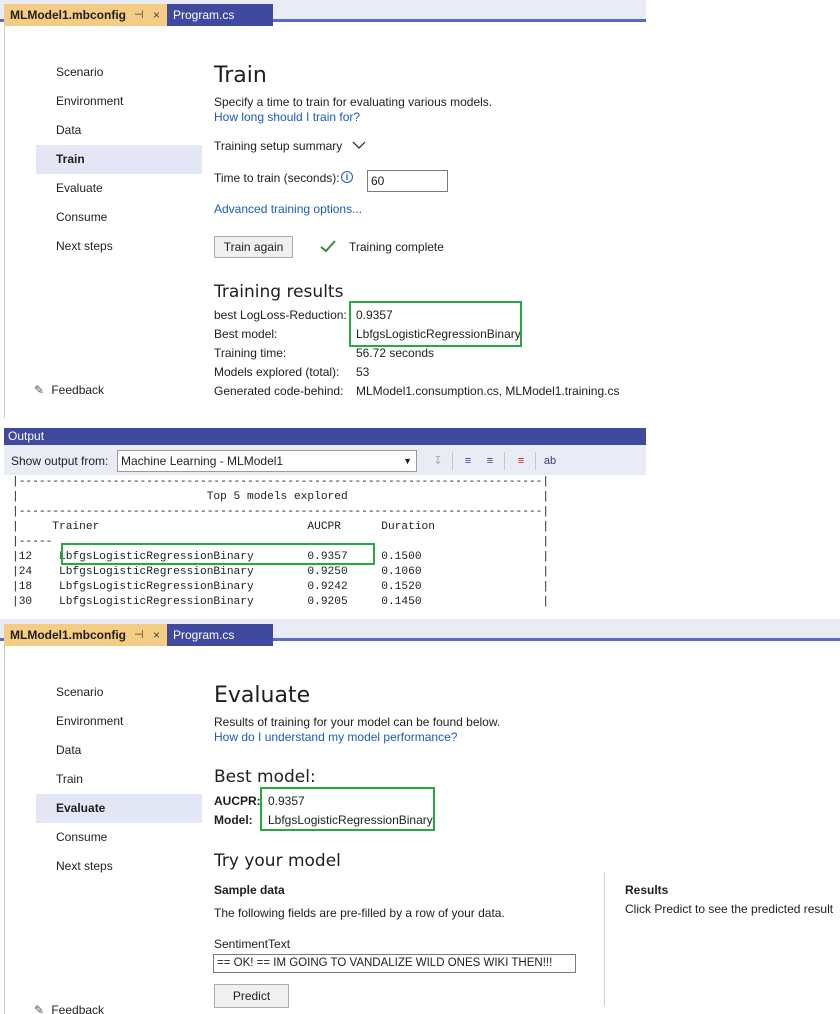 Image resolution: width=840 pixels, height=1014 pixels. What do you see at coordinates (277, 861) in the screenshot?
I see `try-model-title: Try your model` at bounding box center [277, 861].